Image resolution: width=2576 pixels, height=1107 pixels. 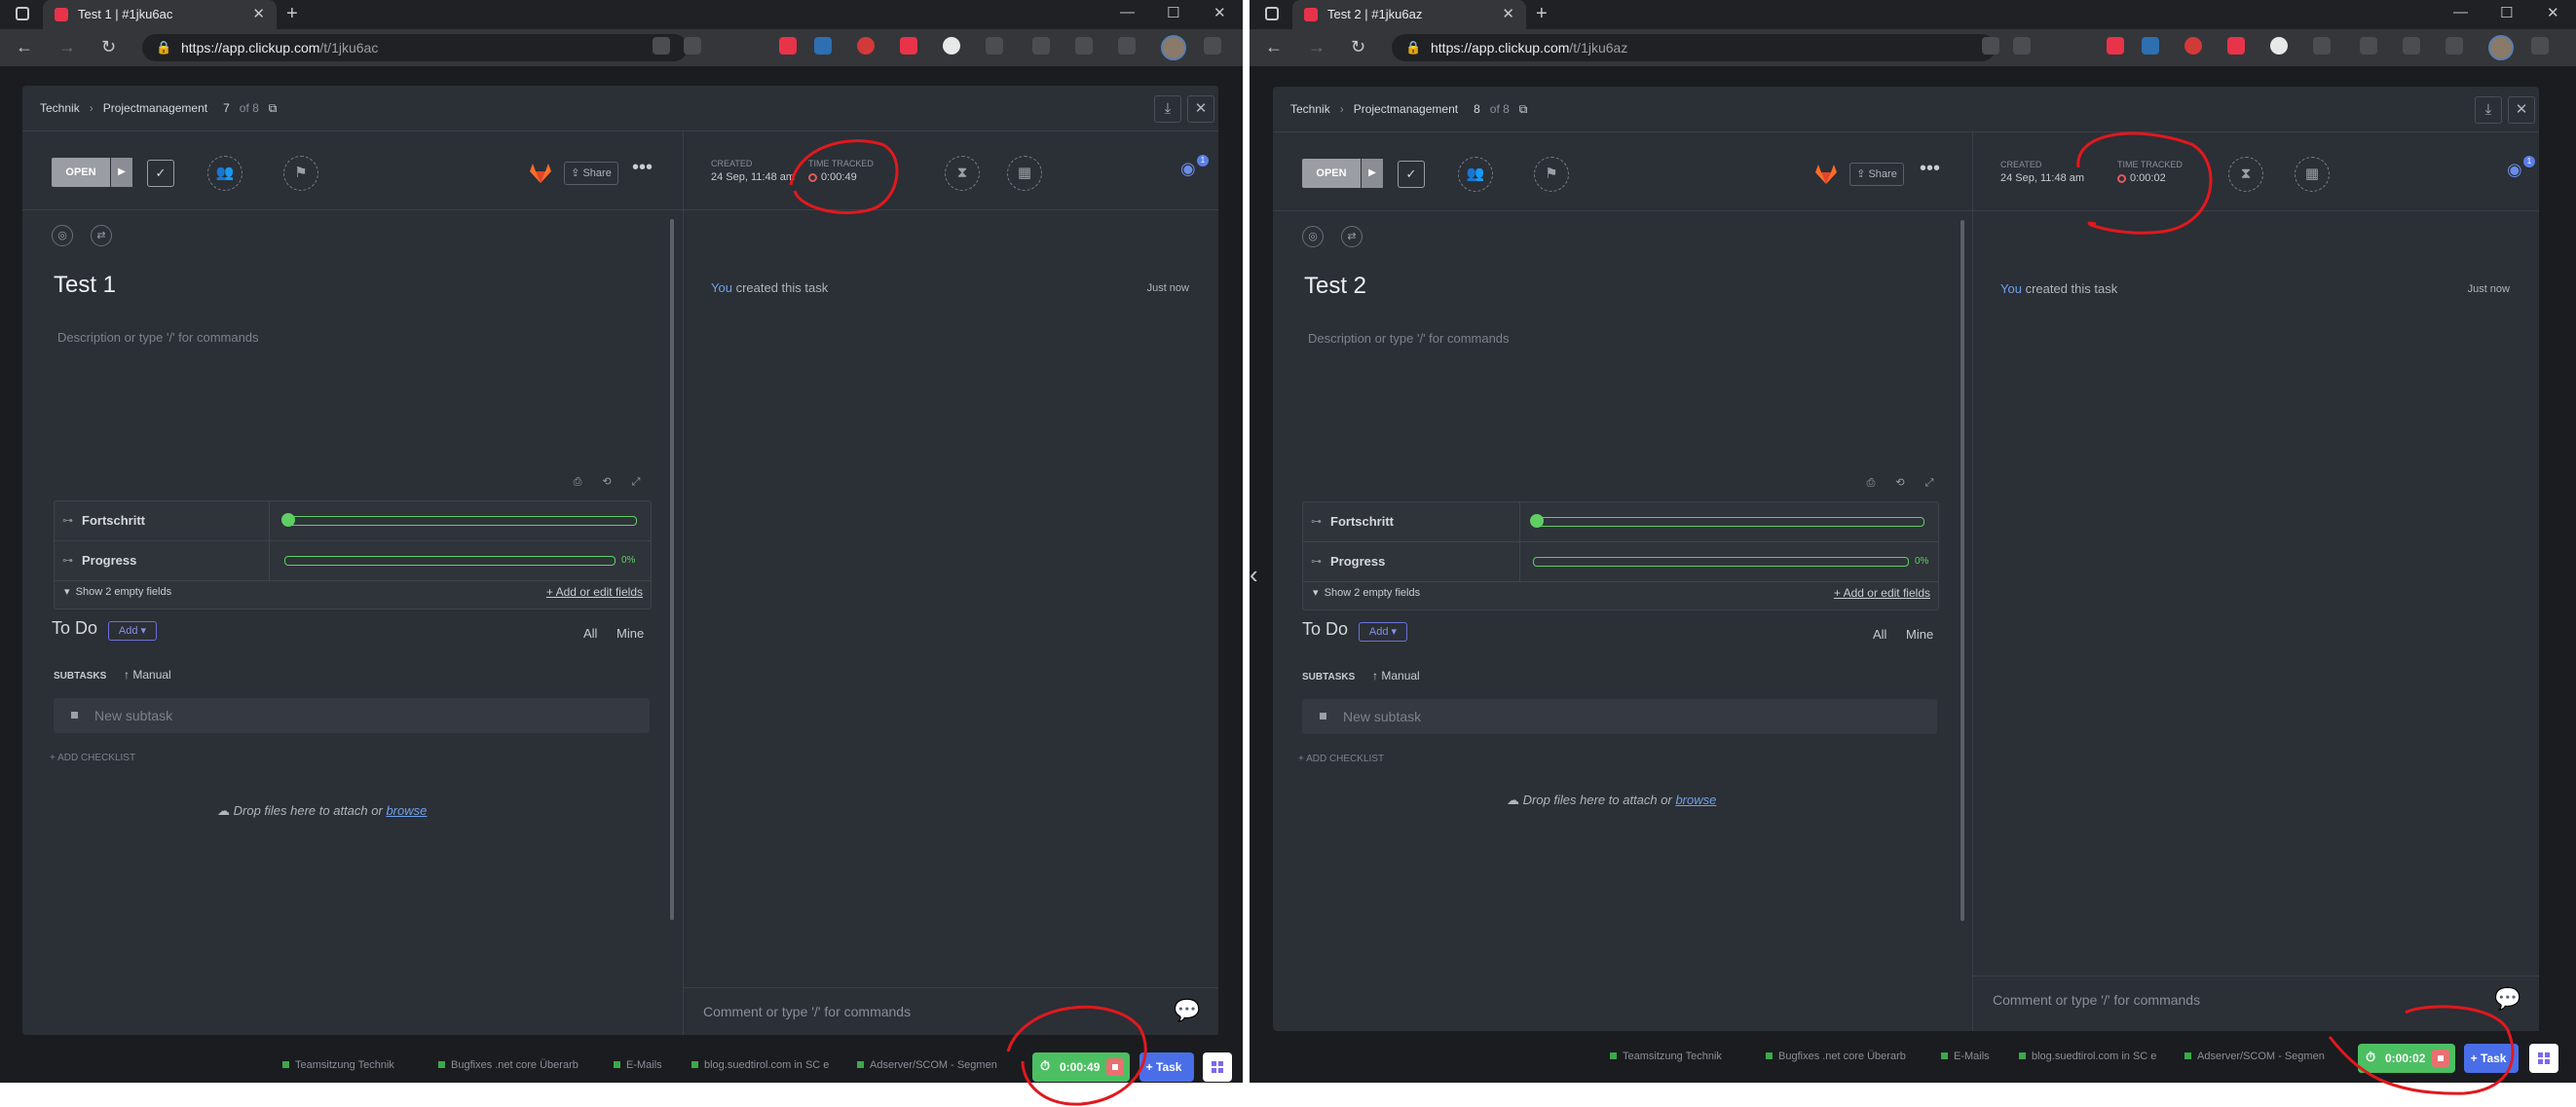 What do you see at coordinates (606, 482) in the screenshot?
I see `history-icon: ⟲` at bounding box center [606, 482].